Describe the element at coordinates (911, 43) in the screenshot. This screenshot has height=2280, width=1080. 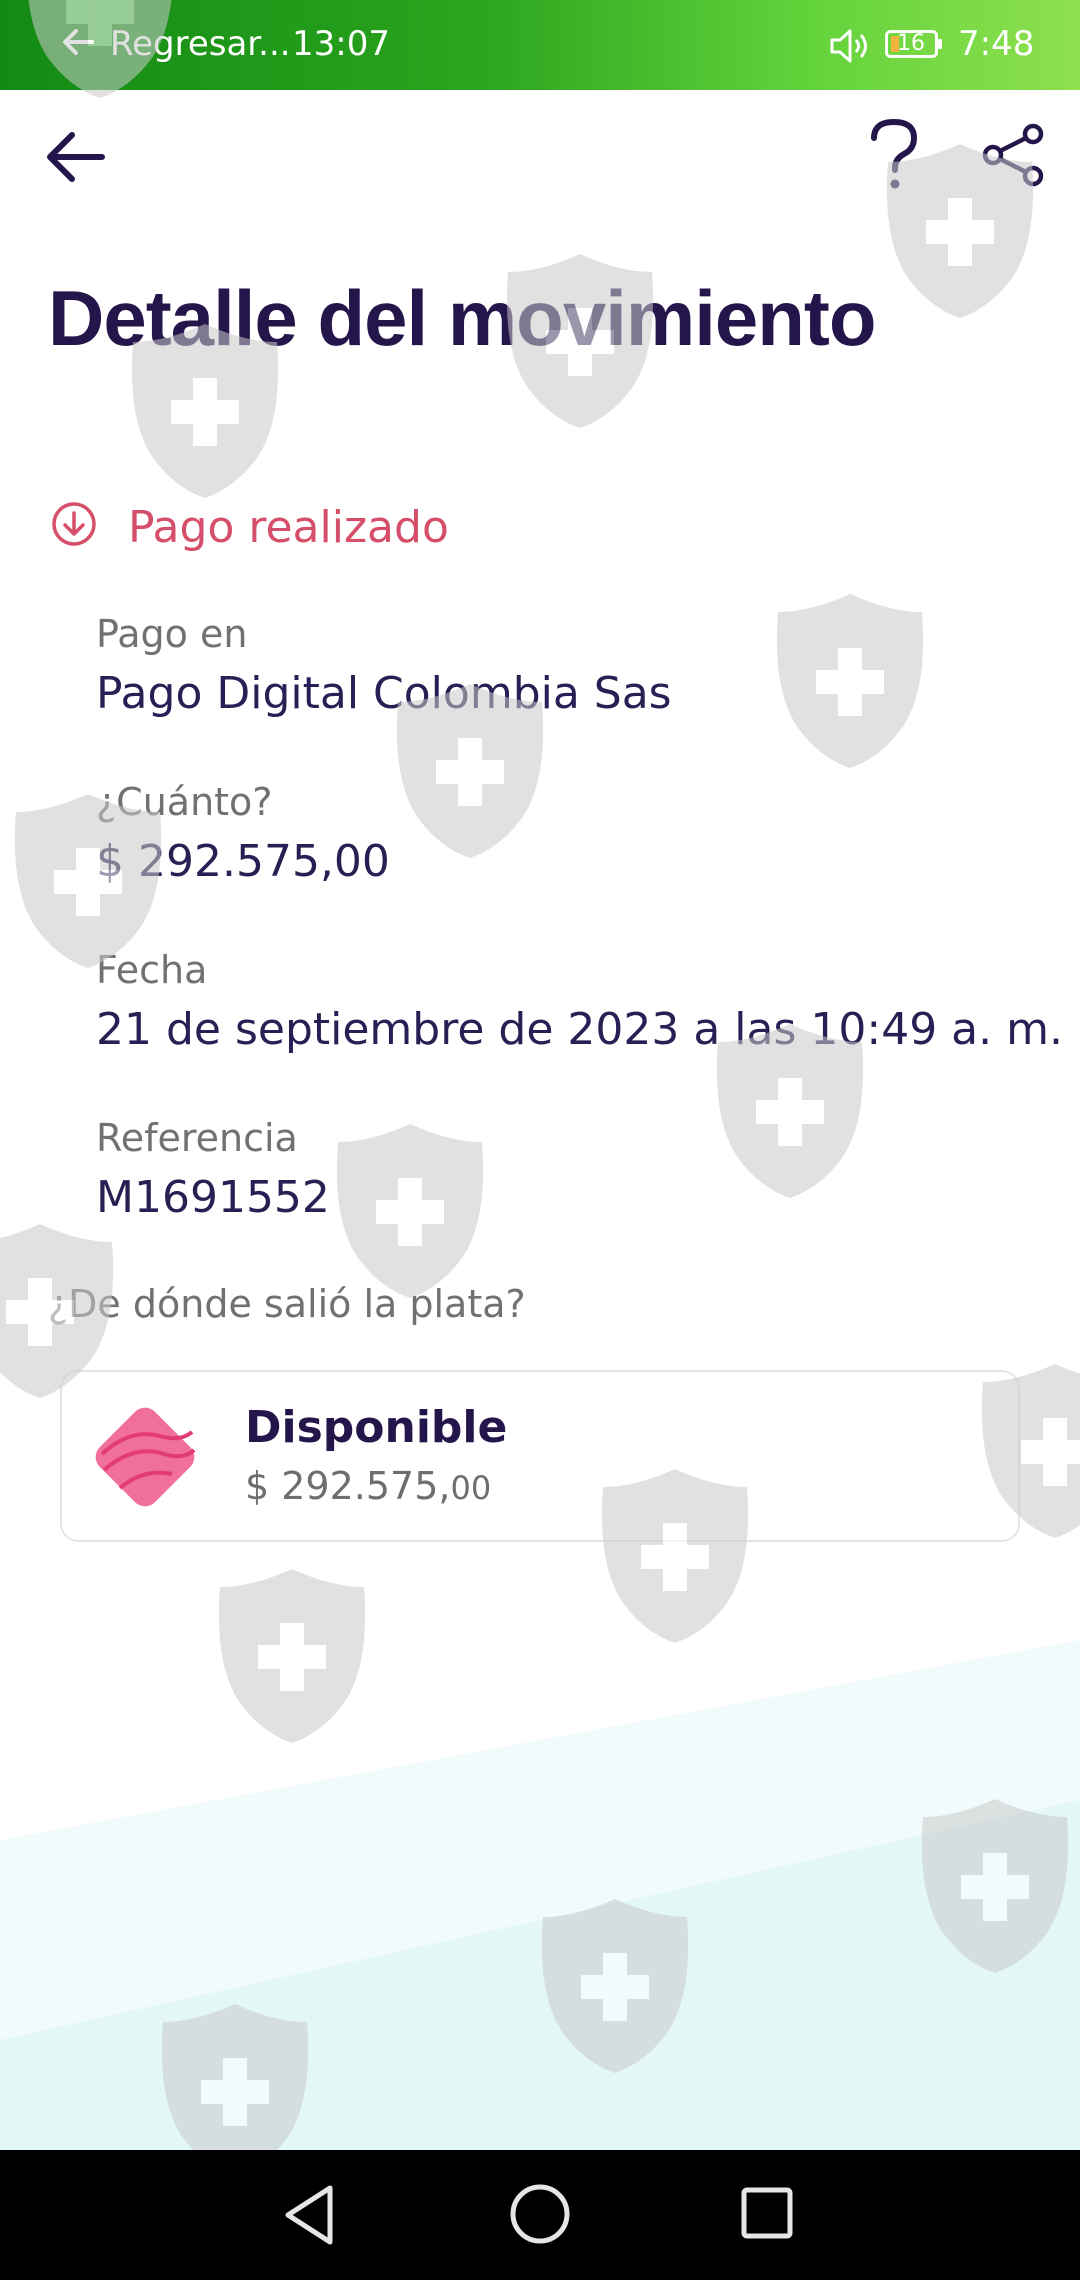
I see `battery-level: 16` at that location.